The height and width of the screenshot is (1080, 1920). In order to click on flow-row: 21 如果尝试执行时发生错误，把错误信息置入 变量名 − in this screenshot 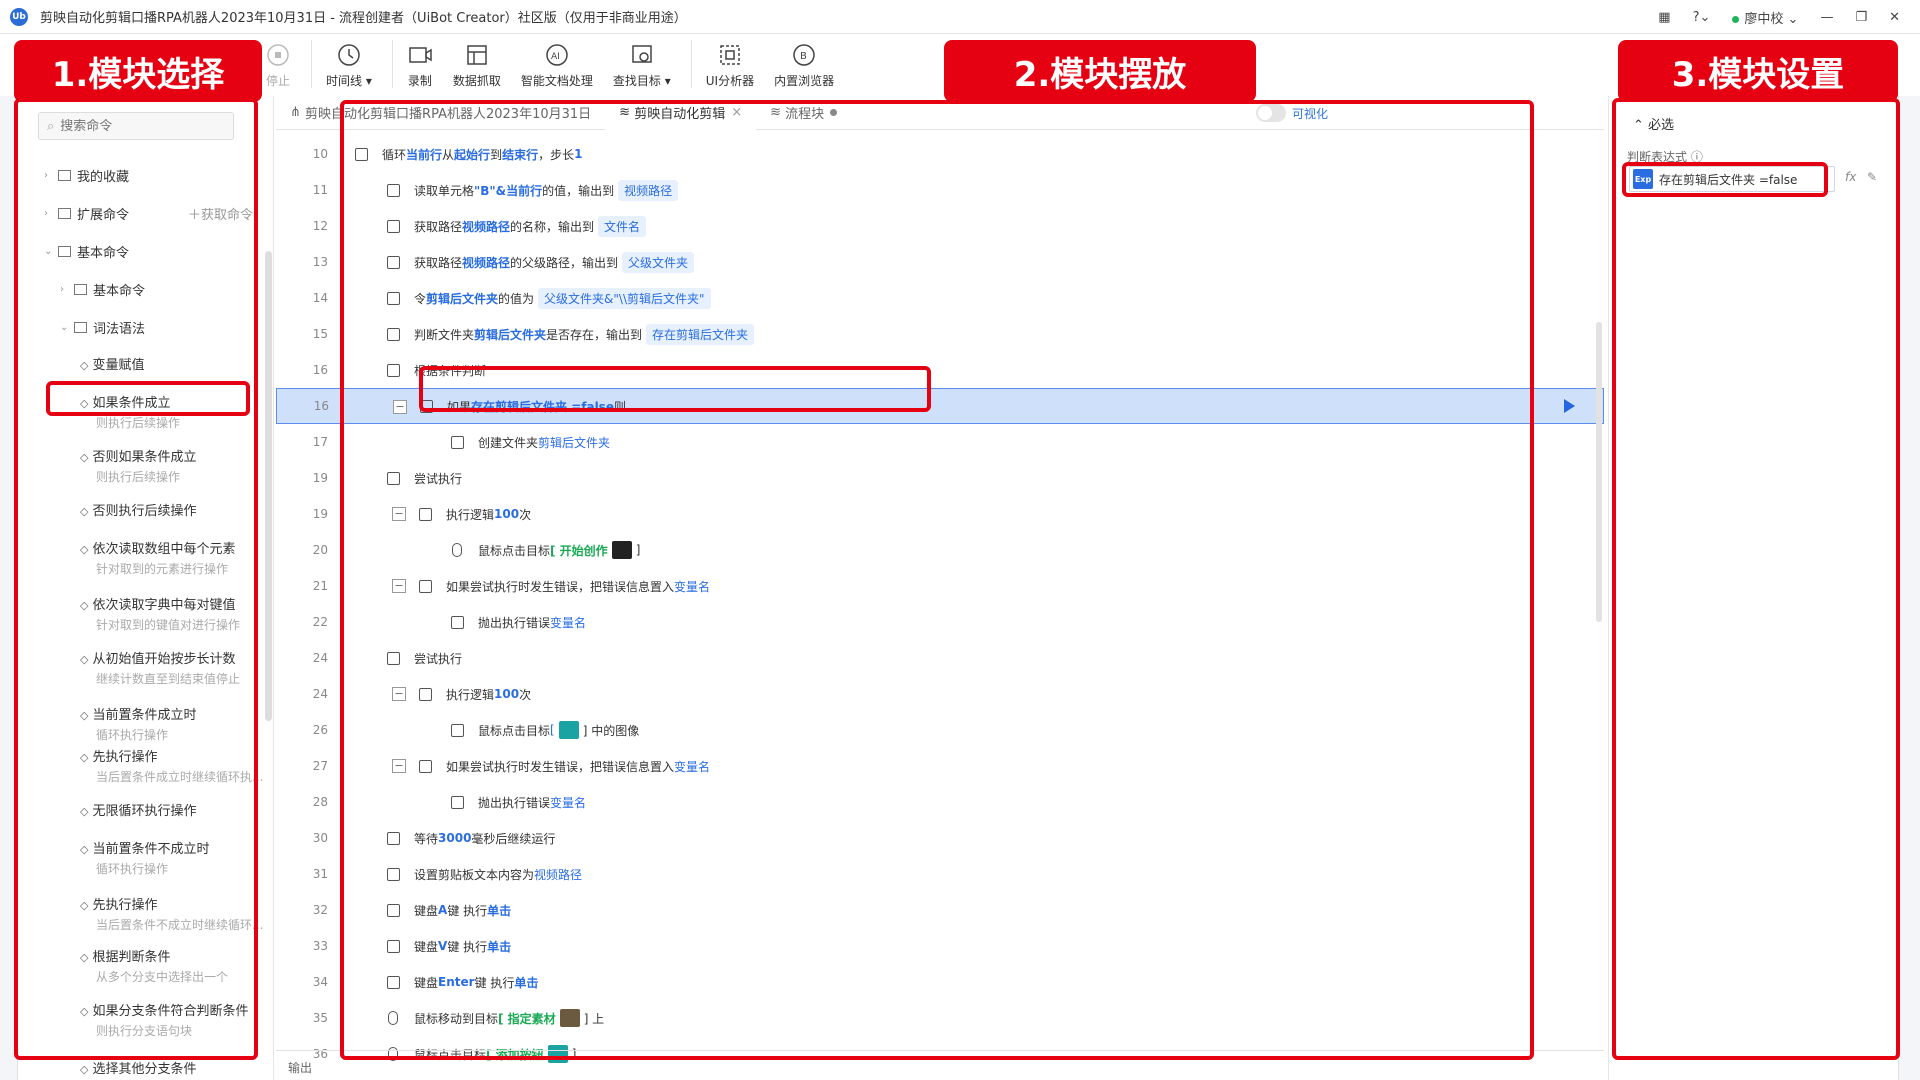, I will do `click(940, 586)`.